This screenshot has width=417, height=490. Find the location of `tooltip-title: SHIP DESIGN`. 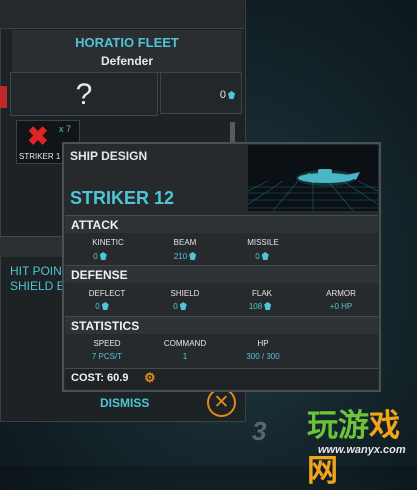

tooltip-title: SHIP DESIGN is located at coordinates (109, 156).